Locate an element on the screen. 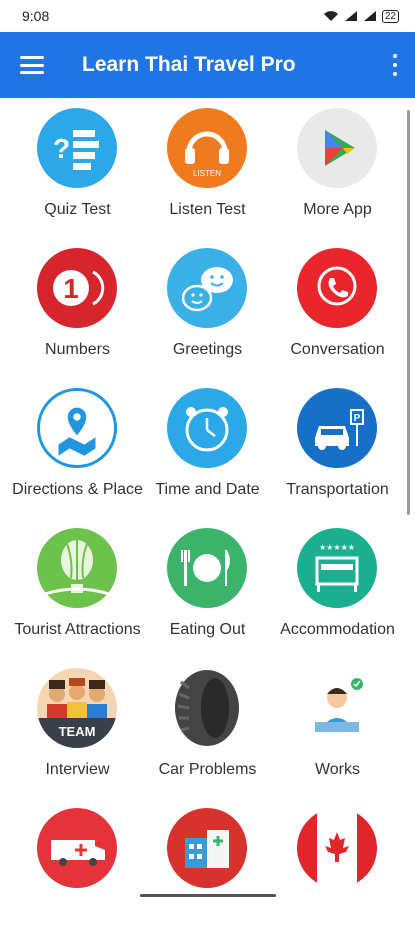 The width and height of the screenshot is (415, 938). tile-label: Directions & Place is located at coordinates (77, 489).